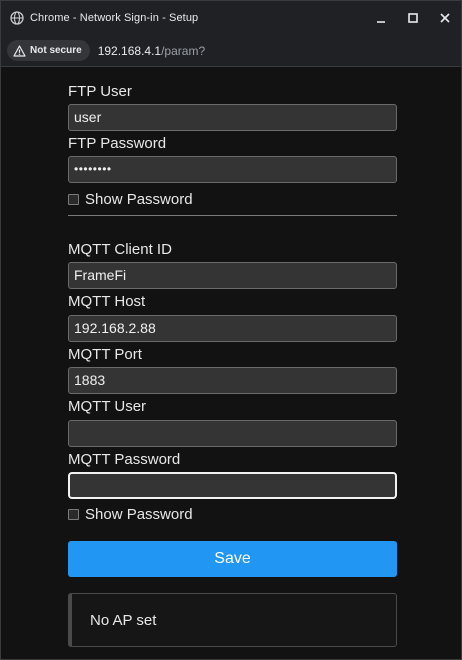 This screenshot has width=462, height=660. I want to click on mqtt-user-label: MQTT User, so click(107, 406).